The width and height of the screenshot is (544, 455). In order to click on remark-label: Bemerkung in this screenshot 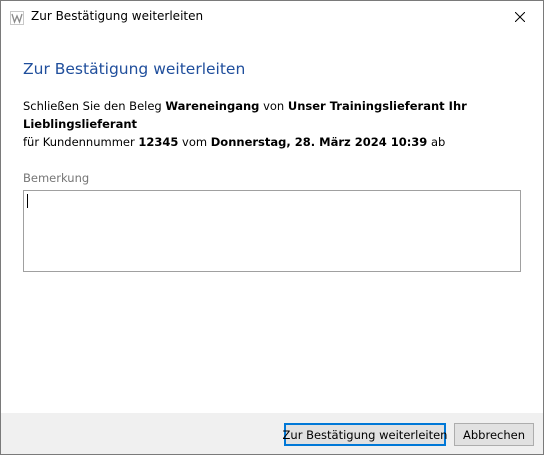, I will do `click(56, 178)`.